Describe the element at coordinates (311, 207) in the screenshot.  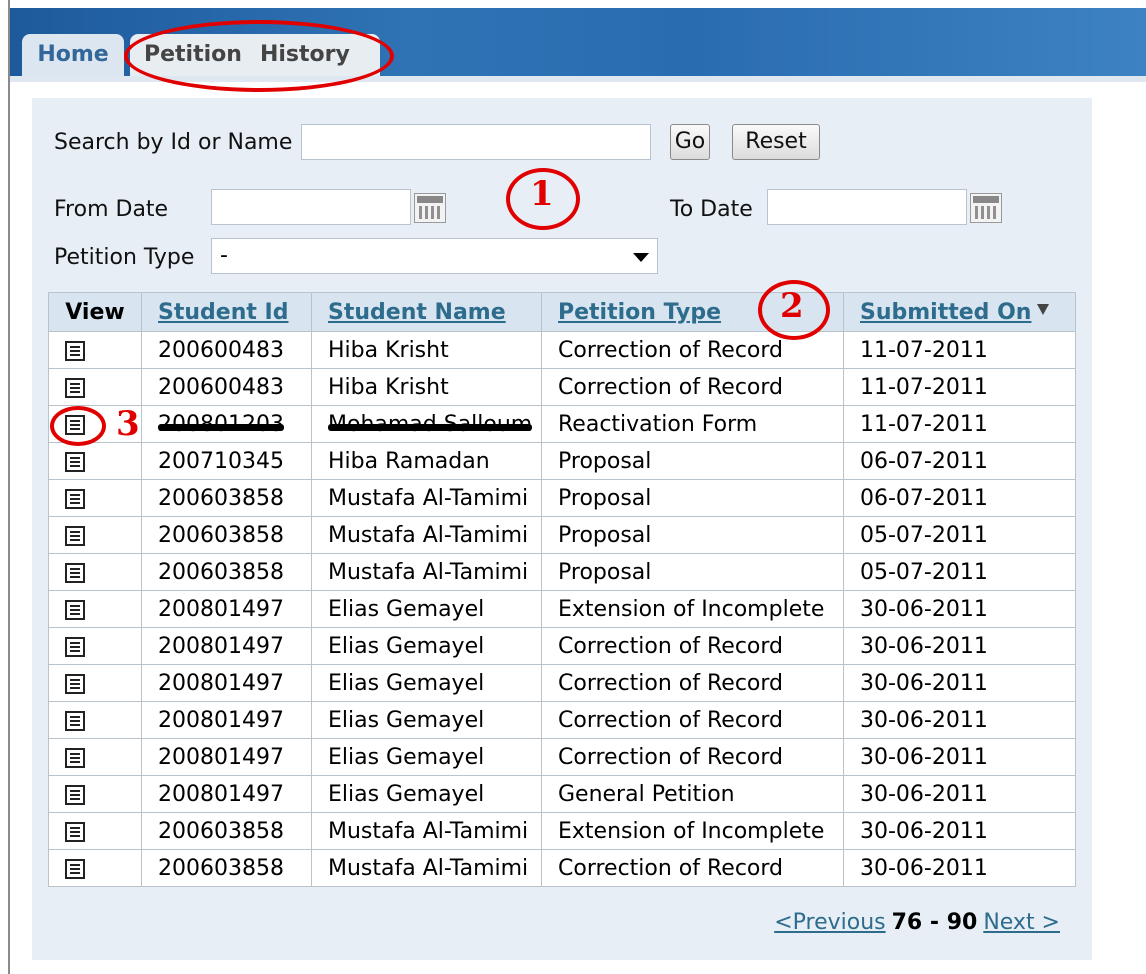
I see `from-date-input` at that location.